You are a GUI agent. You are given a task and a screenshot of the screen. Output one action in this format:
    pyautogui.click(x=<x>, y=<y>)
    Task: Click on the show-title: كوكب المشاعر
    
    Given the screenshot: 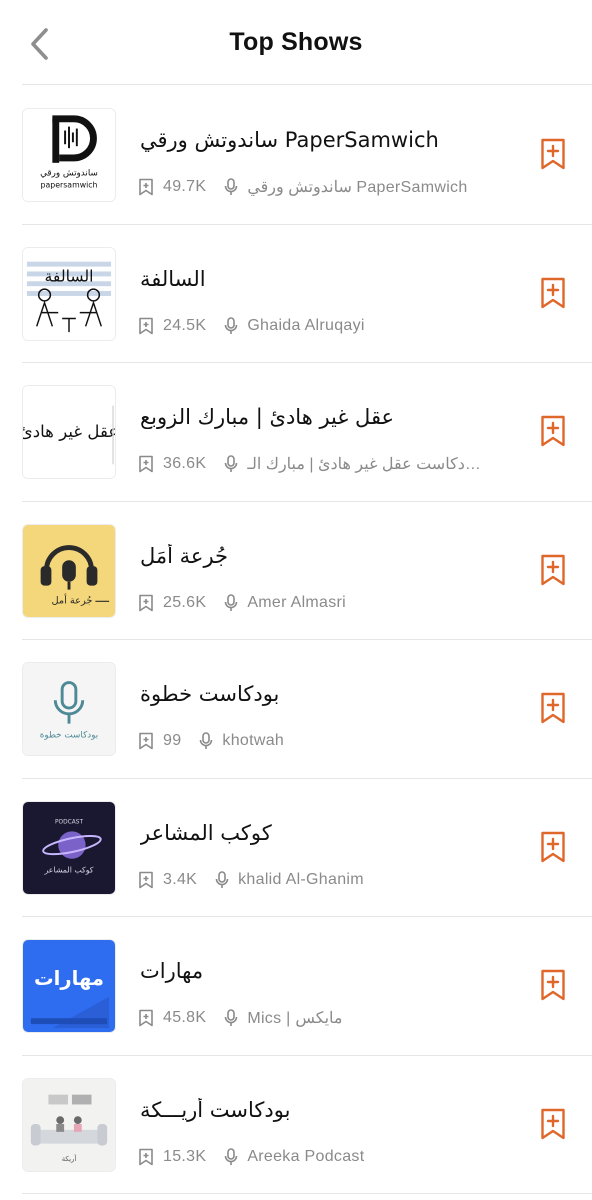 What is the action you would take?
    pyautogui.click(x=206, y=832)
    